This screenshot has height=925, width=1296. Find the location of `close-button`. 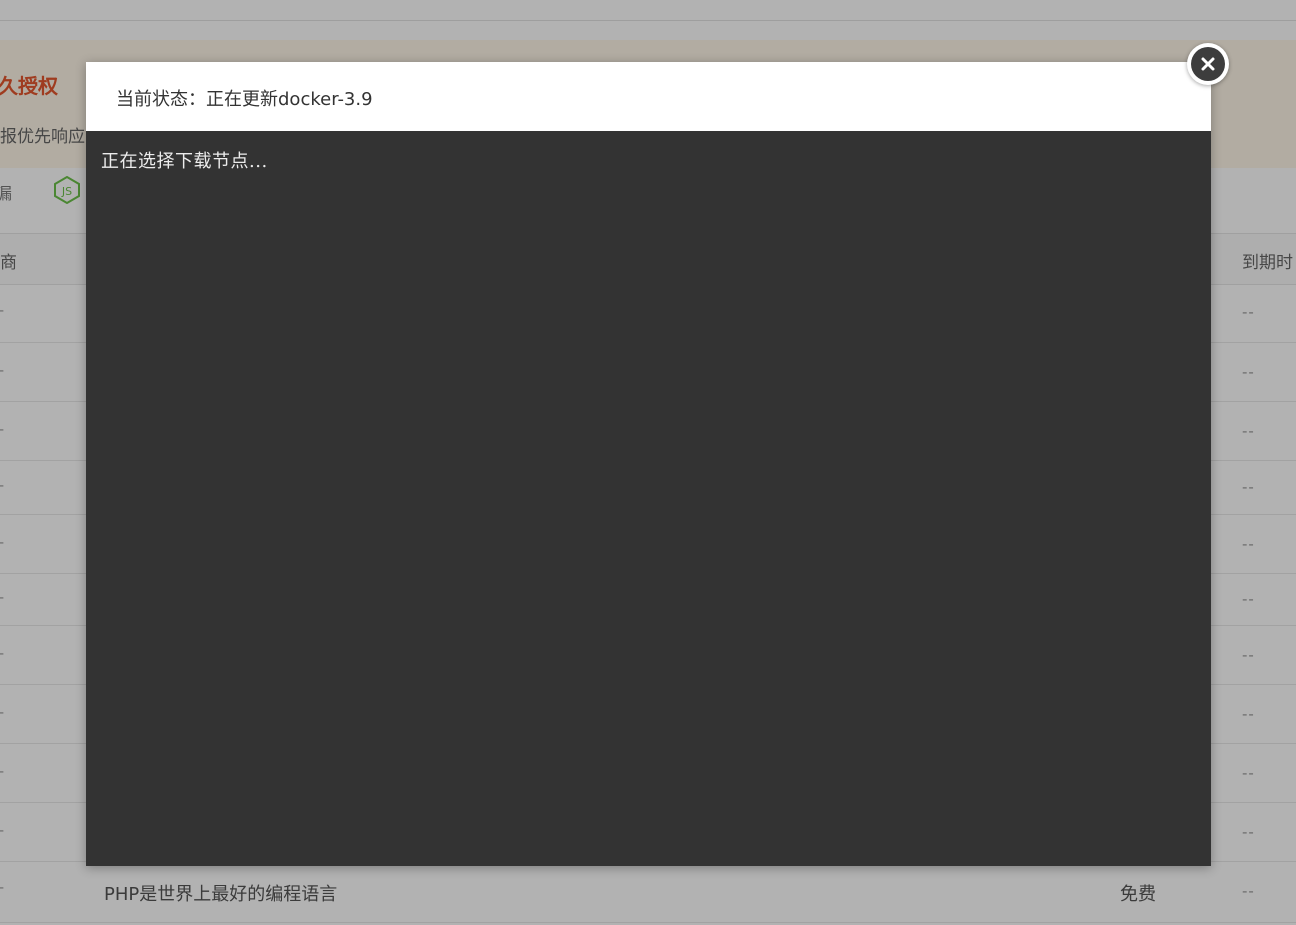

close-button is located at coordinates (1208, 64).